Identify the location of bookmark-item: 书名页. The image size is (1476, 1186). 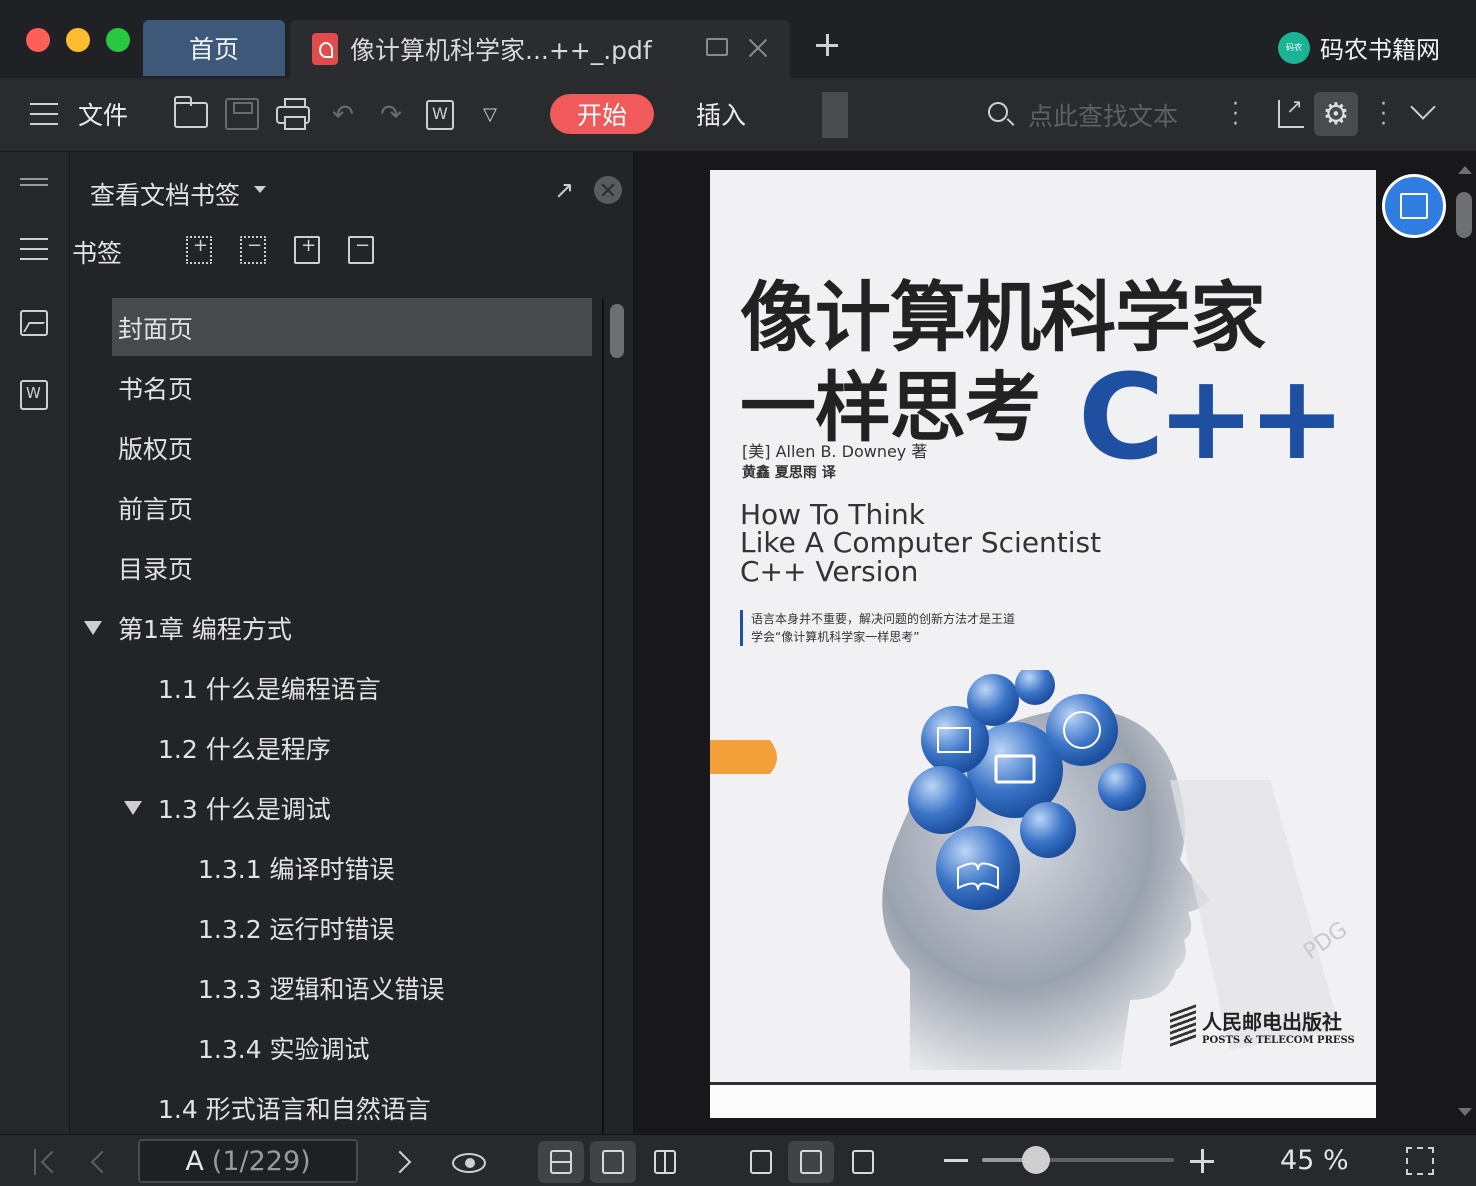
(336, 388).